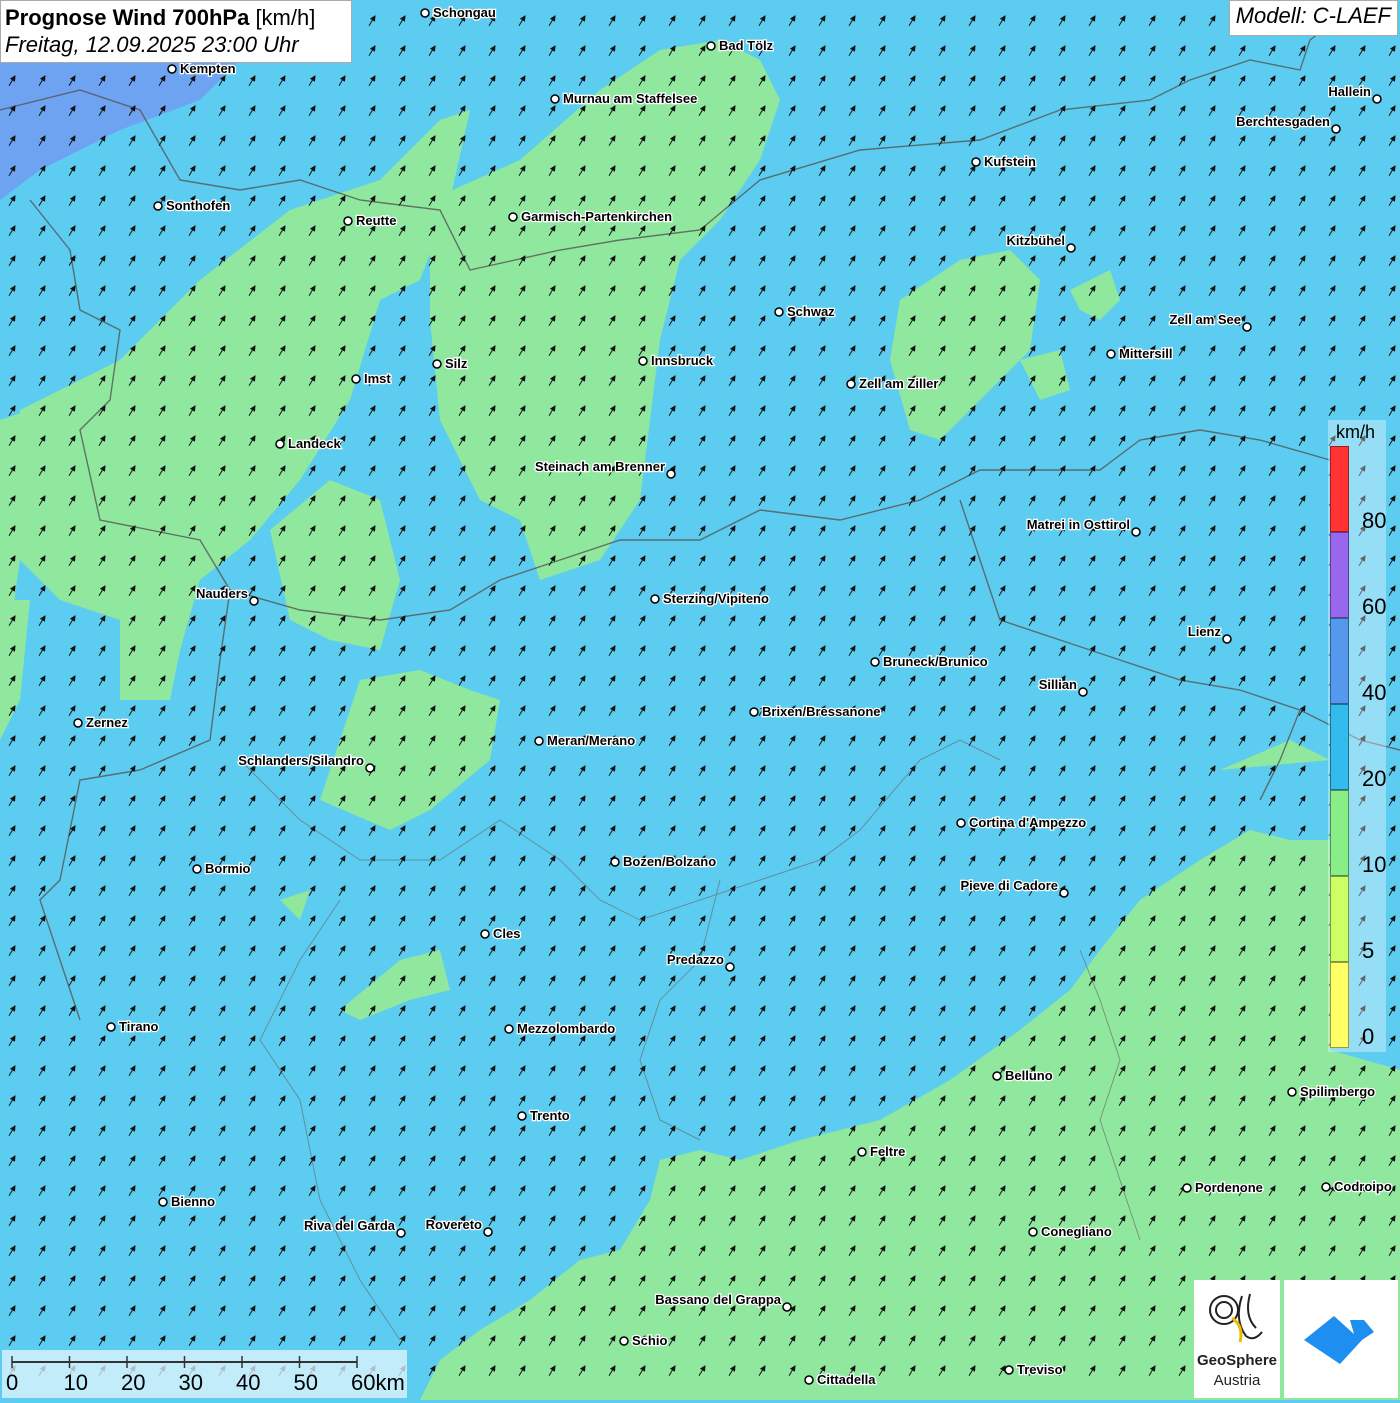  Describe the element at coordinates (1343, 1335) in the screenshot. I see `weather-app-icon` at that location.